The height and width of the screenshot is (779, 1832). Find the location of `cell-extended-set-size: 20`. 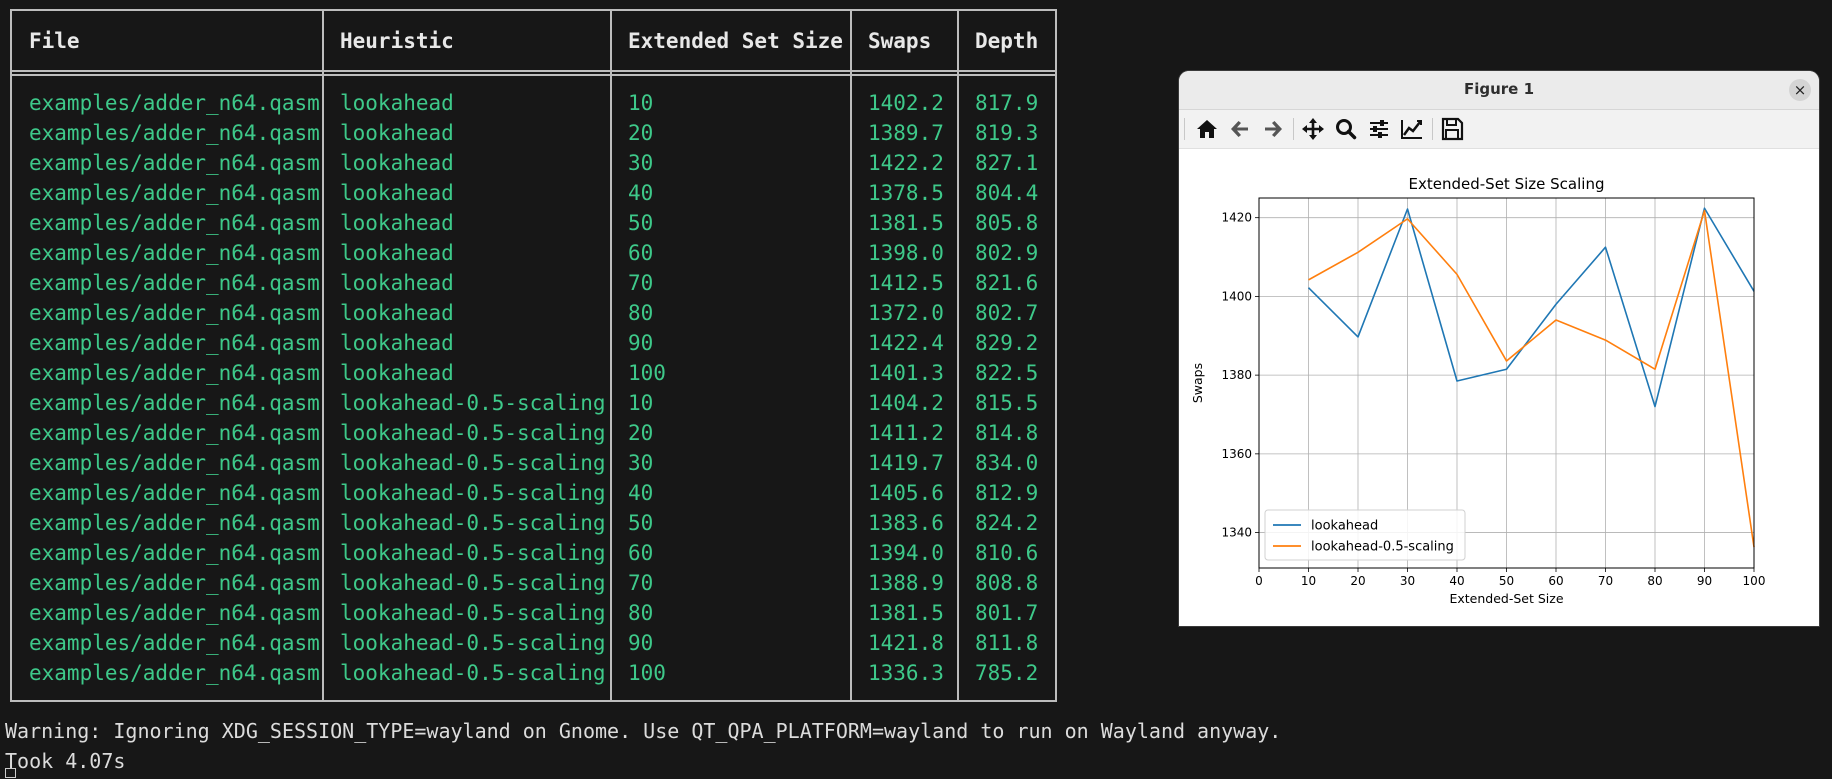

cell-extended-set-size: 20 is located at coordinates (641, 433).